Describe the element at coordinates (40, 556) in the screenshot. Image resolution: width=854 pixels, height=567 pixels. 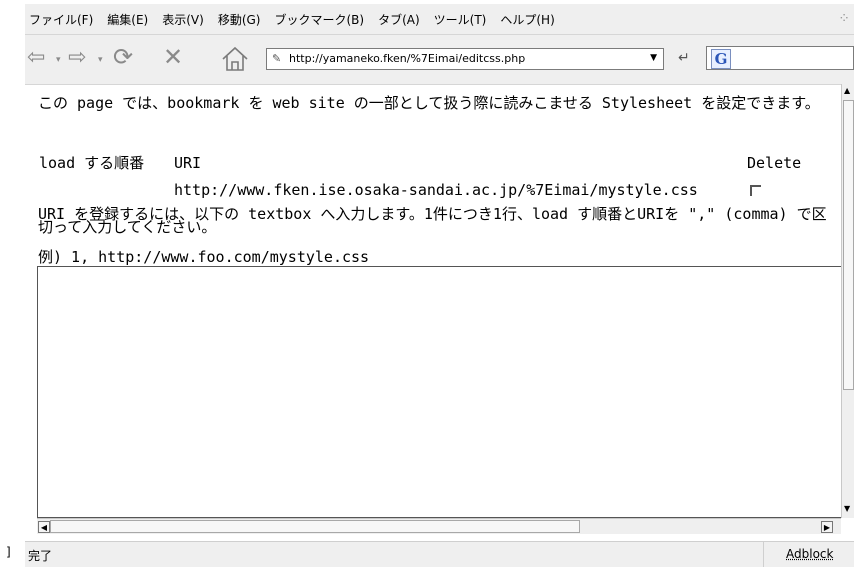
I see `status-text: 完了` at that location.